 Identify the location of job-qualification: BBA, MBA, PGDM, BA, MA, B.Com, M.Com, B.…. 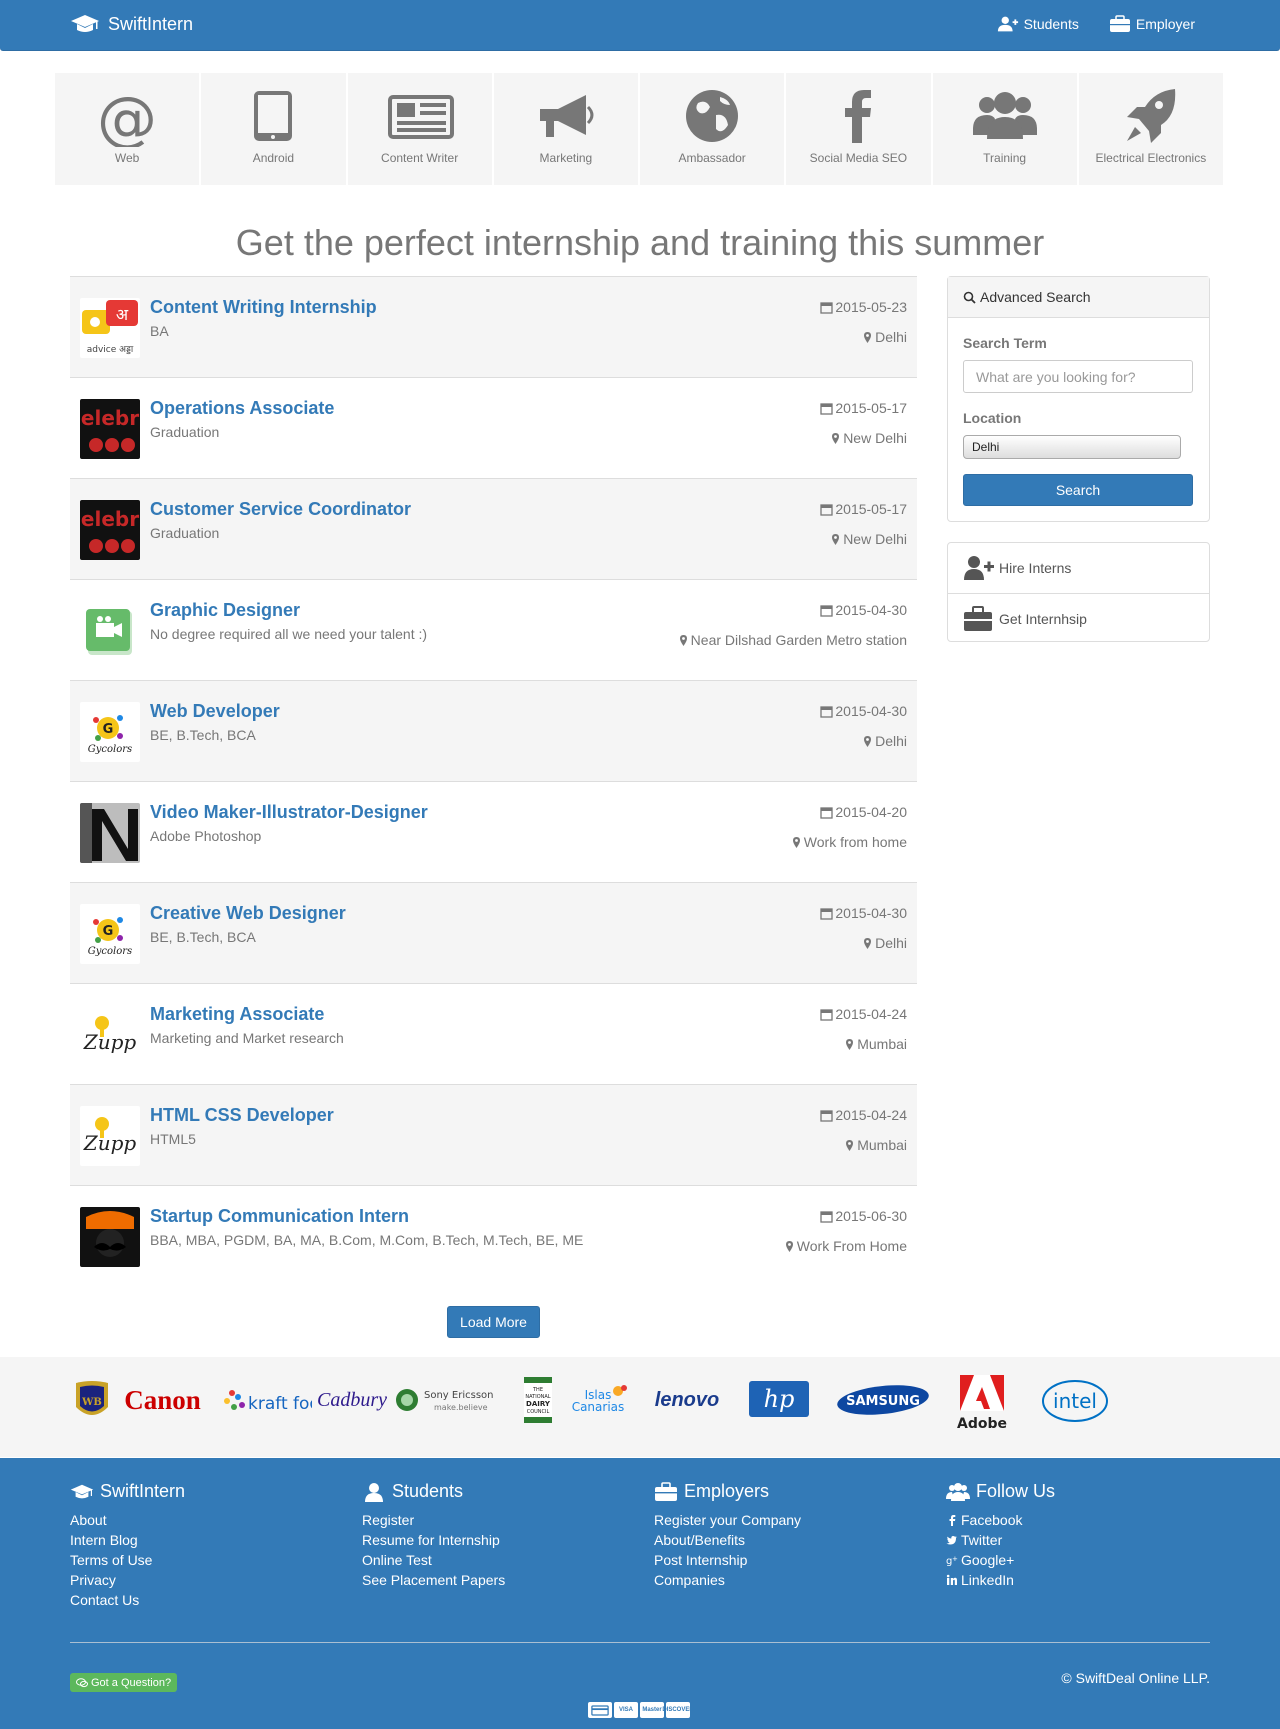
(367, 1240).